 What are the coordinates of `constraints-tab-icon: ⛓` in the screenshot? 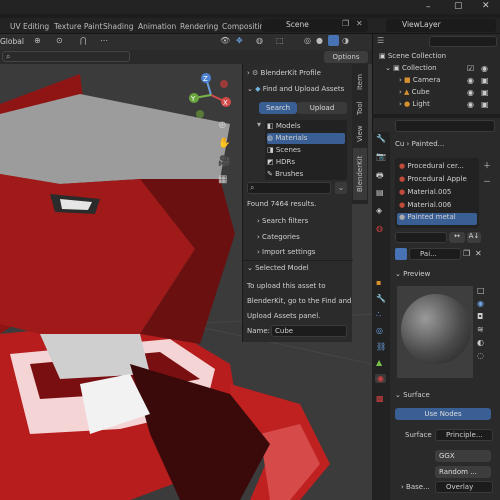 It's located at (381, 346).